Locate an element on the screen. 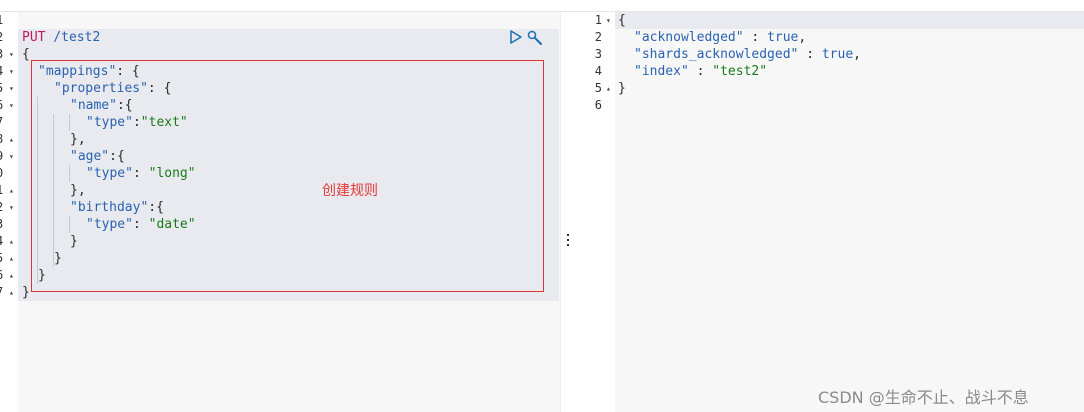 Image resolution: width=1084 pixels, height=412 pixels. request-line: PUT /test2 is located at coordinates (61, 37).